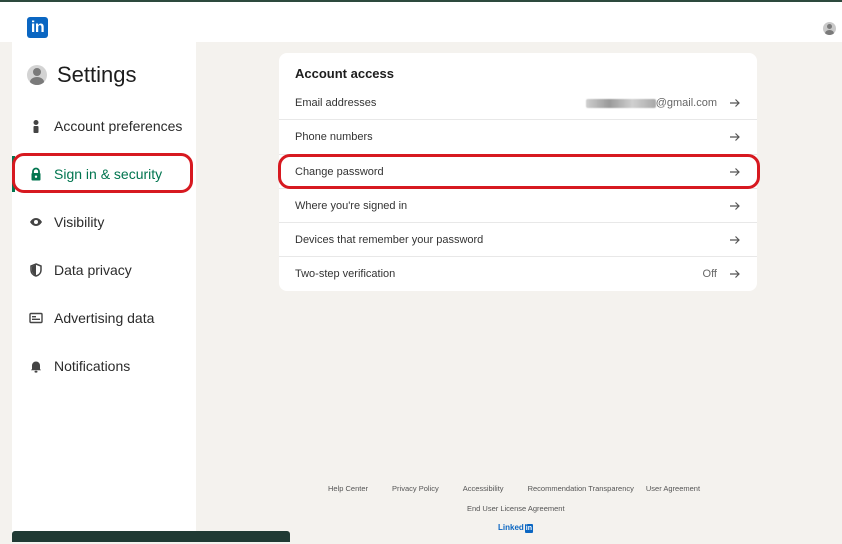 The width and height of the screenshot is (842, 544). I want to click on redacted-email-blur, so click(620, 103).